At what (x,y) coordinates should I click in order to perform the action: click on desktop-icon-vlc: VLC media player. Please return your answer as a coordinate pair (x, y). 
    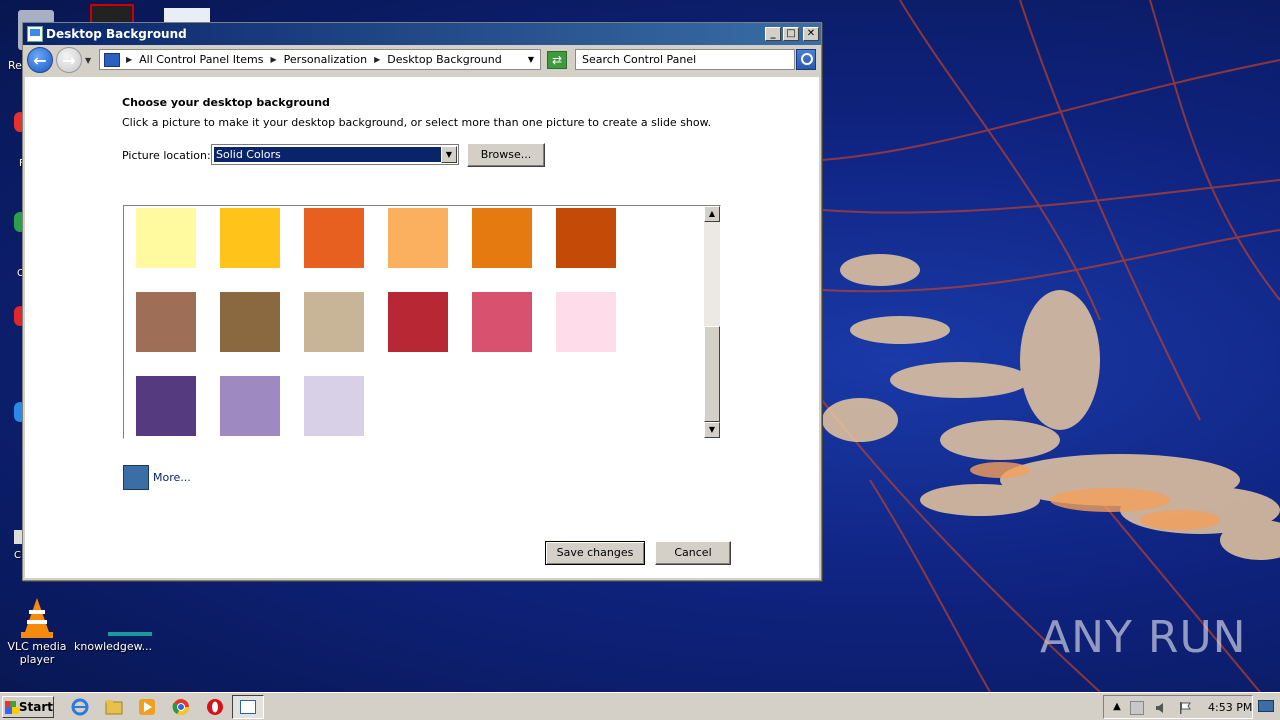
    Looking at the image, I should click on (37, 631).